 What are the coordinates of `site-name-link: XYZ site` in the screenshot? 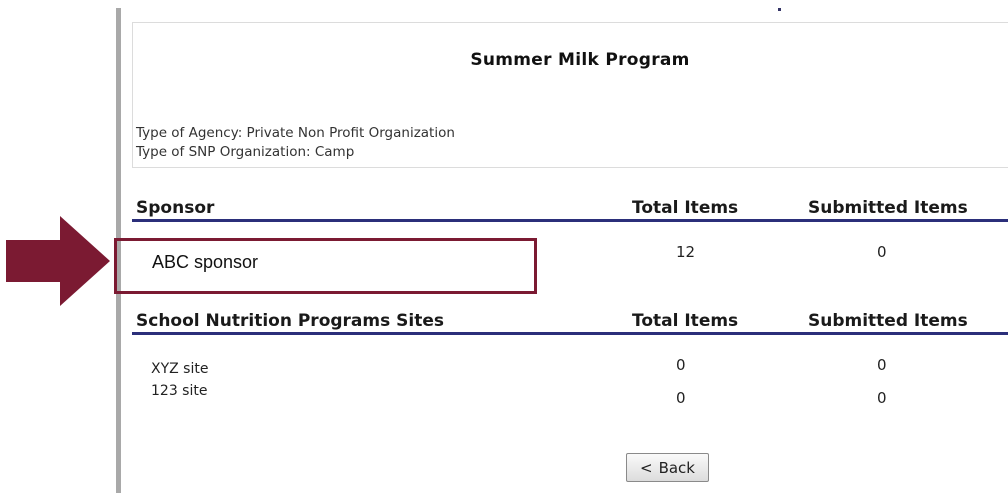 It's located at (179, 369).